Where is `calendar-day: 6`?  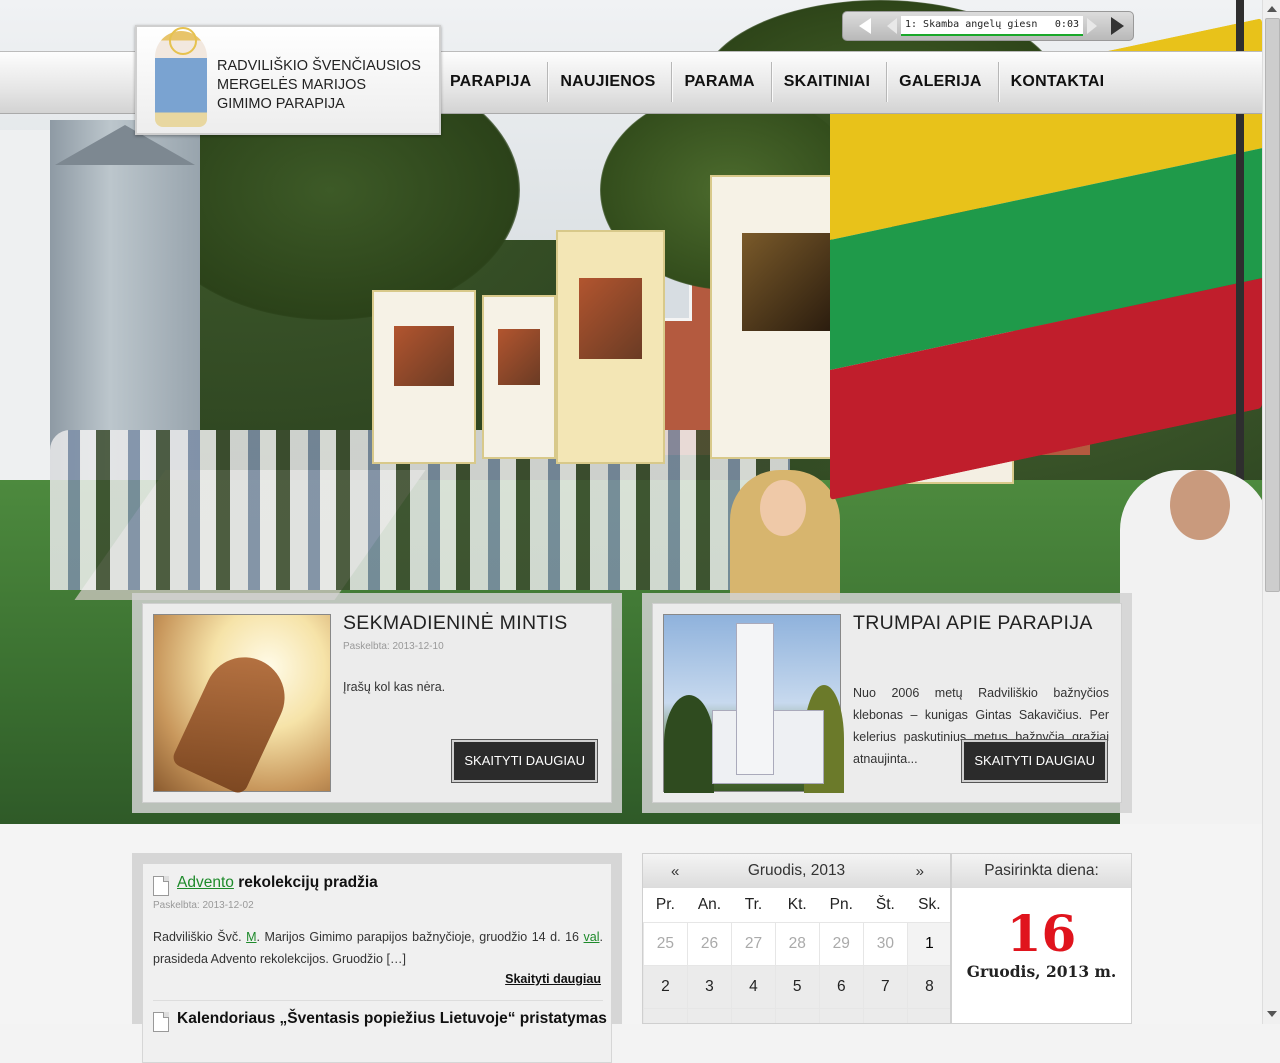 calendar-day: 6 is located at coordinates (841, 987).